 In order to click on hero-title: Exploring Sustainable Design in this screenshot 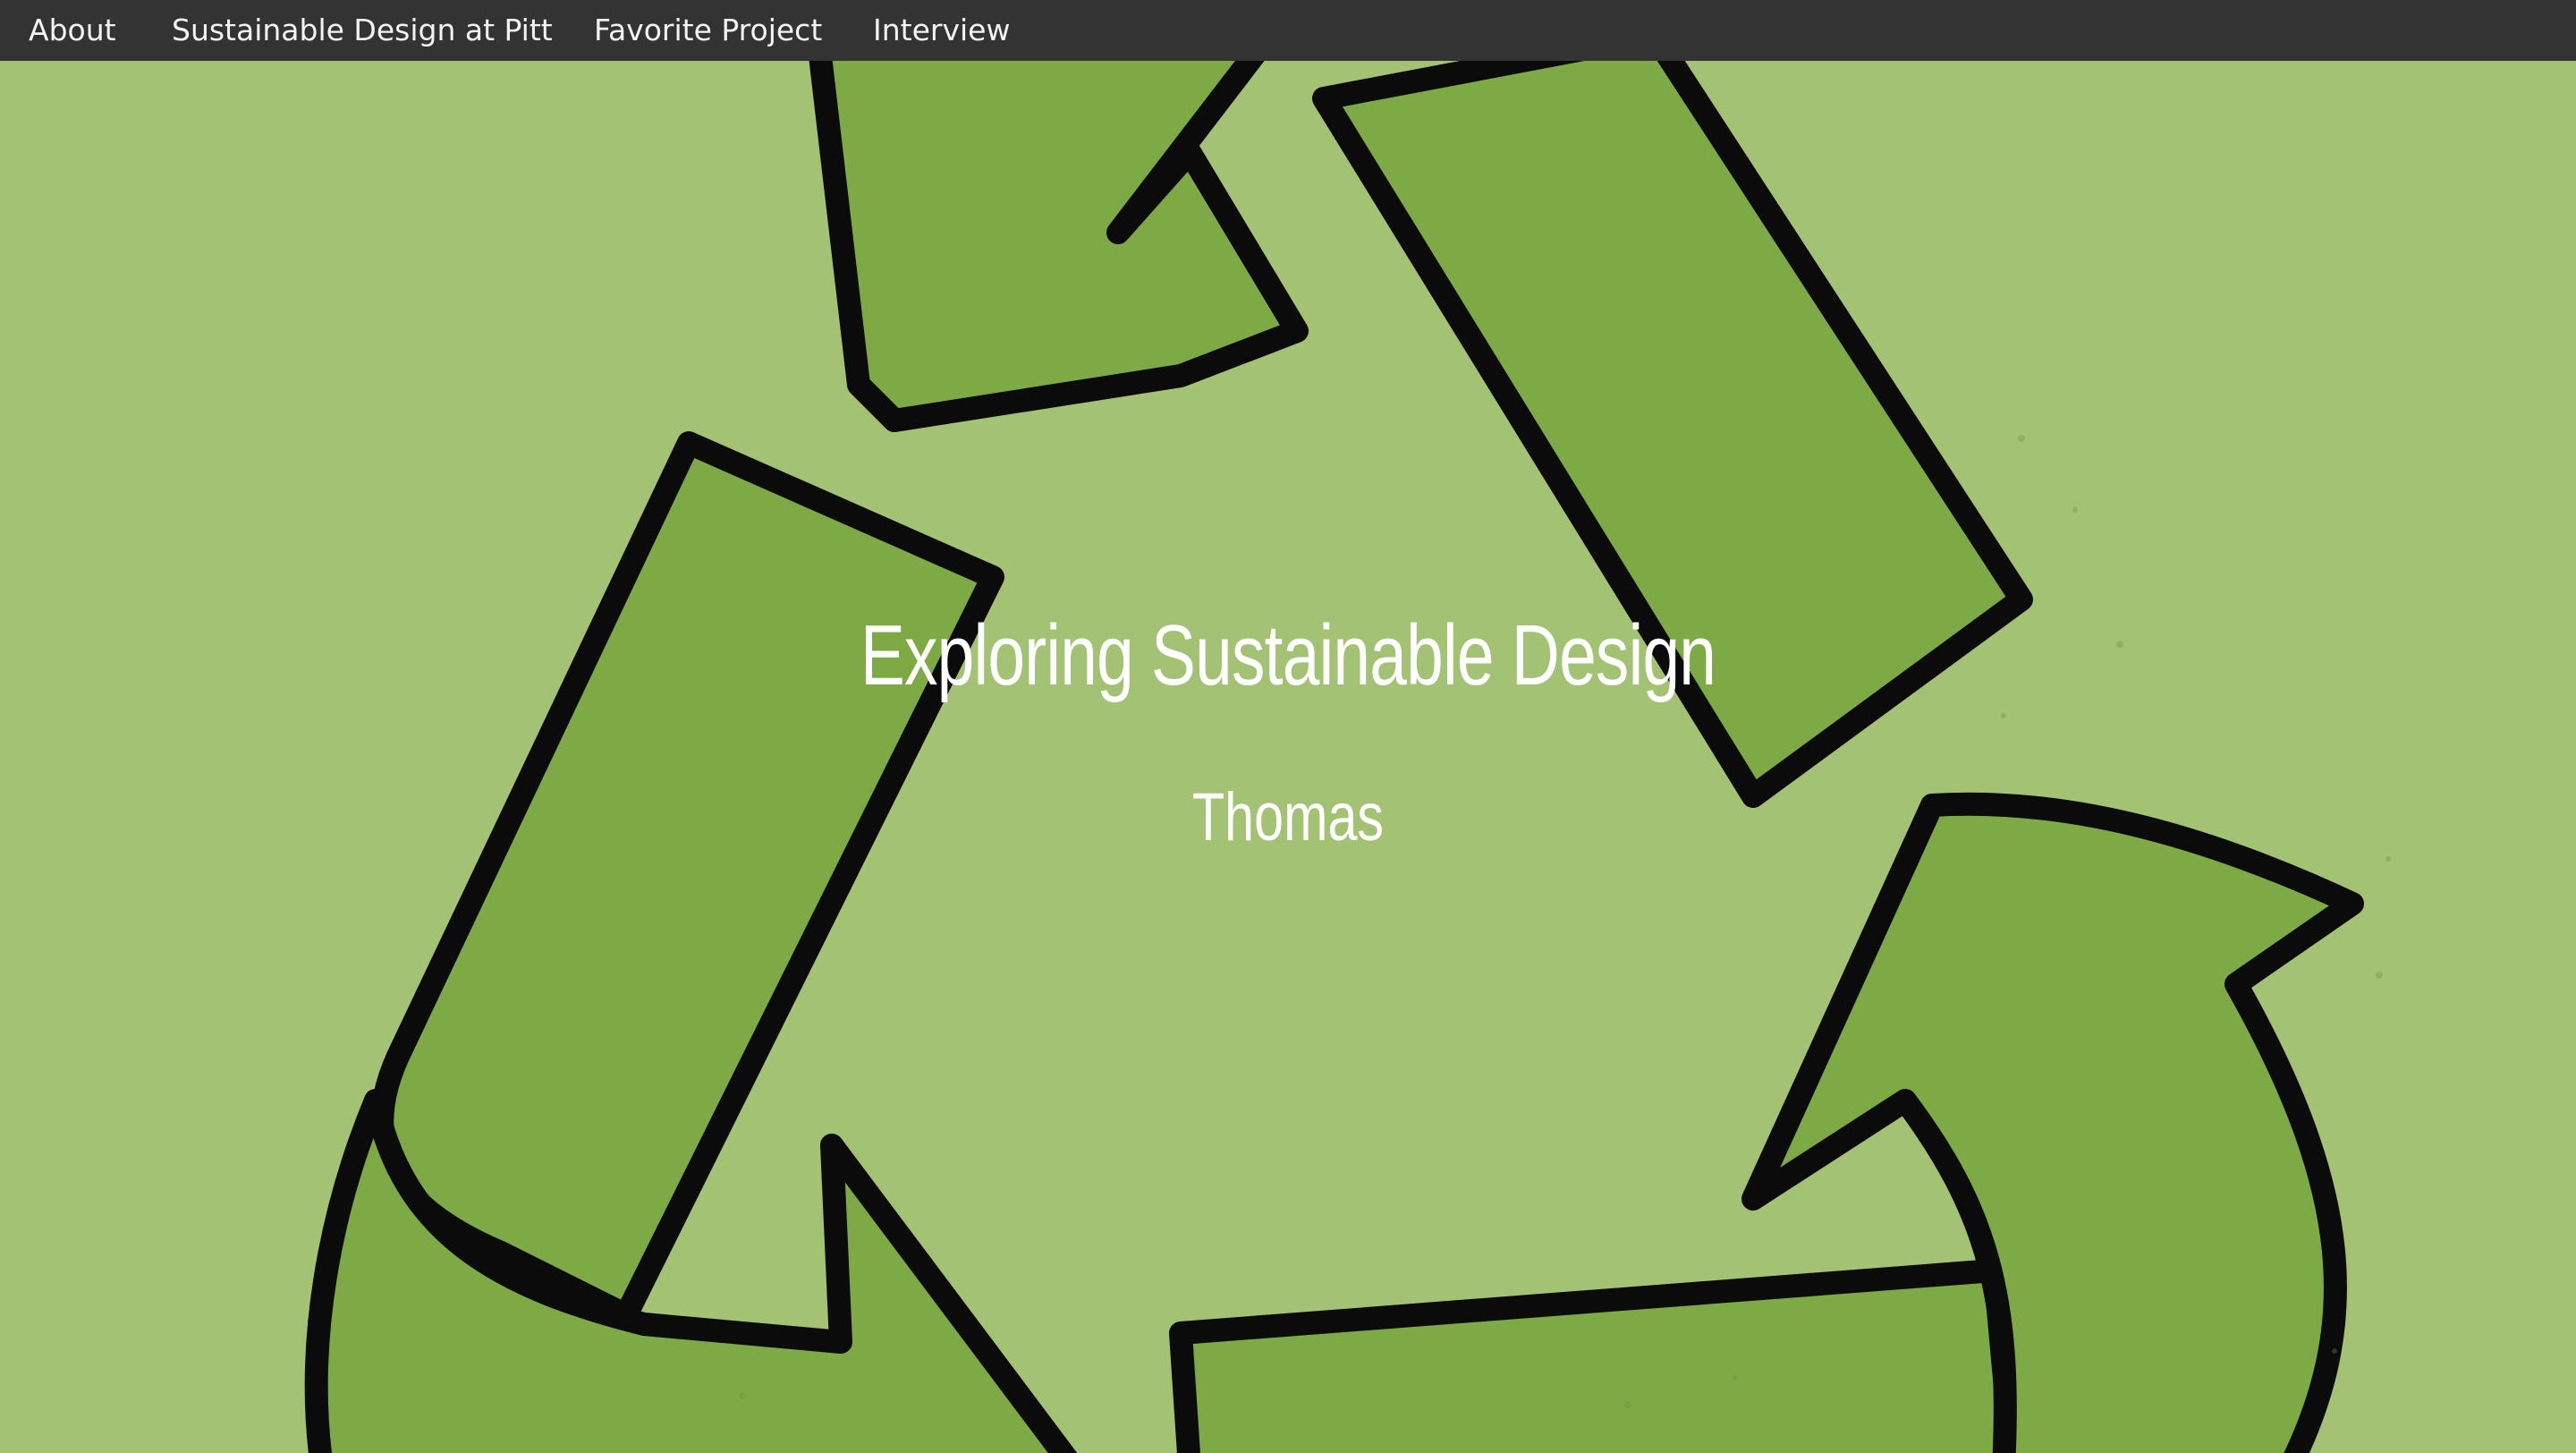, I will do `click(1288, 655)`.